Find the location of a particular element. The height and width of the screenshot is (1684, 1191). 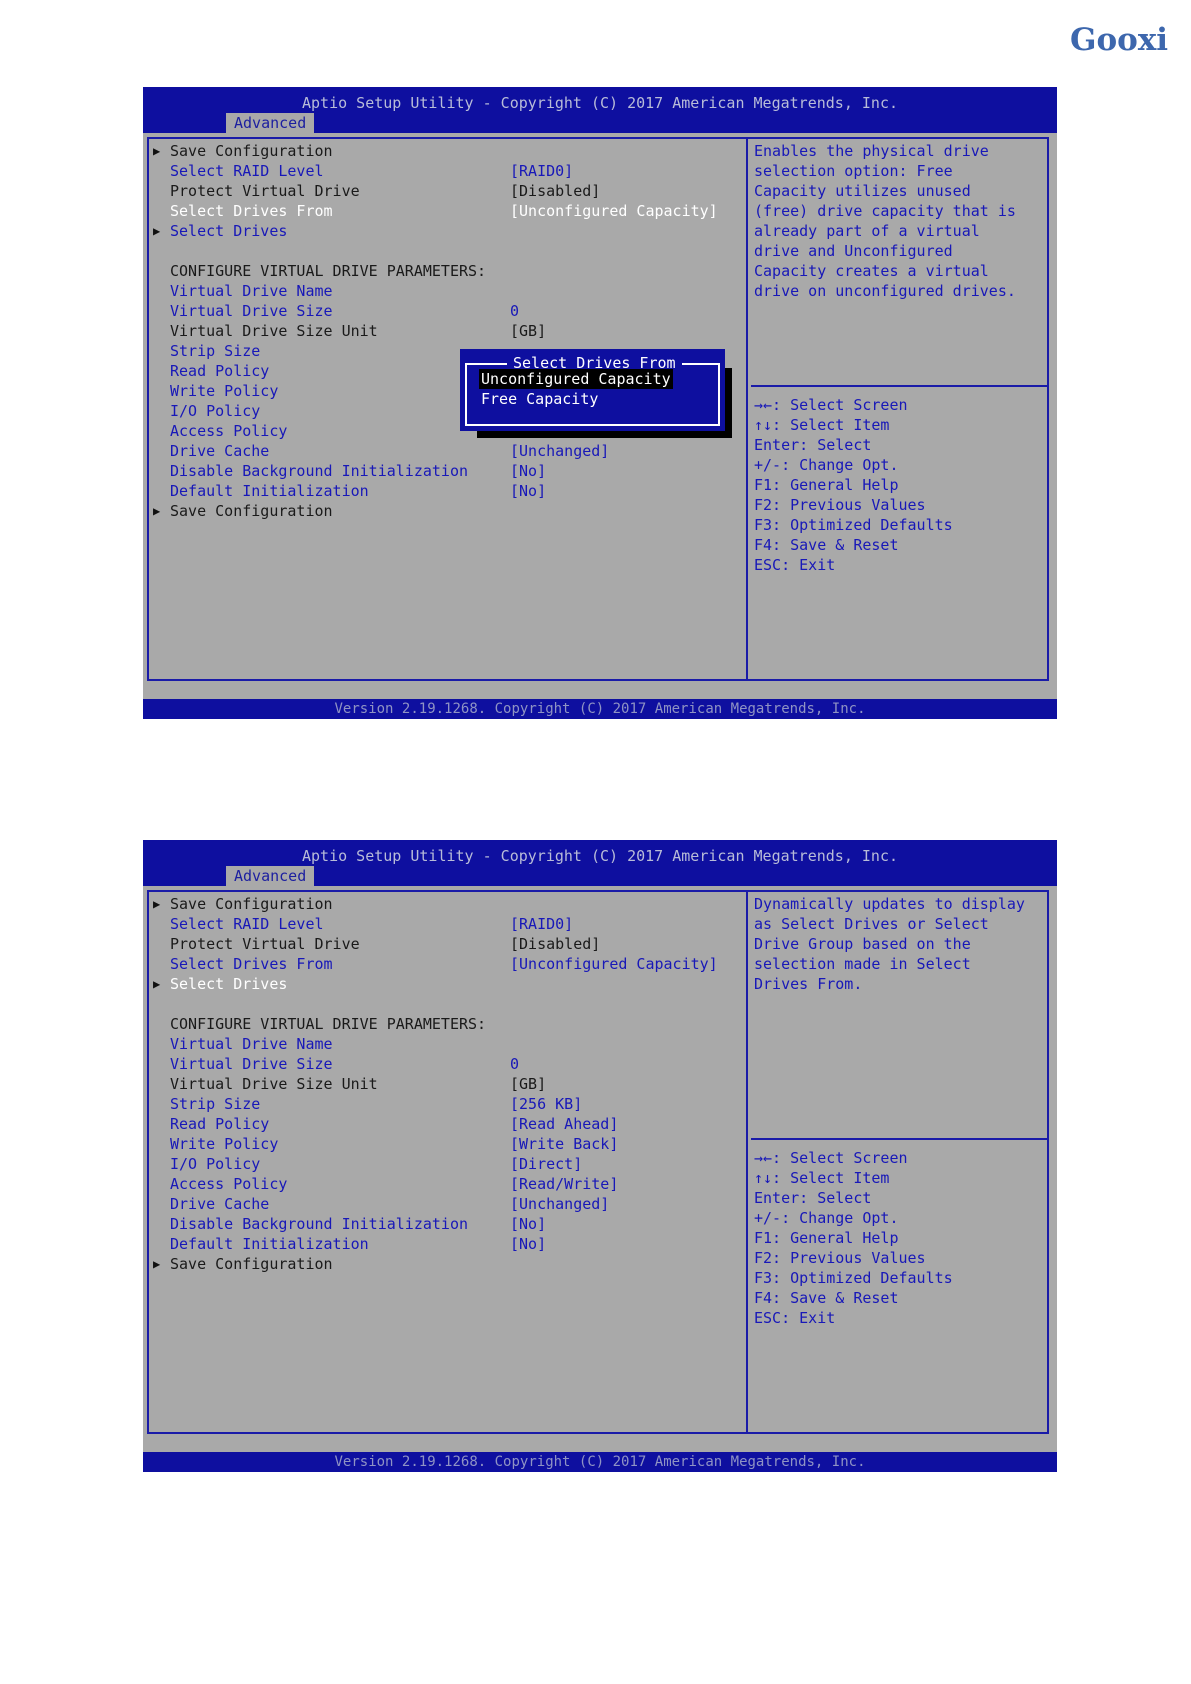

setup-item-value: [Read/Write] is located at coordinates (564, 1184).